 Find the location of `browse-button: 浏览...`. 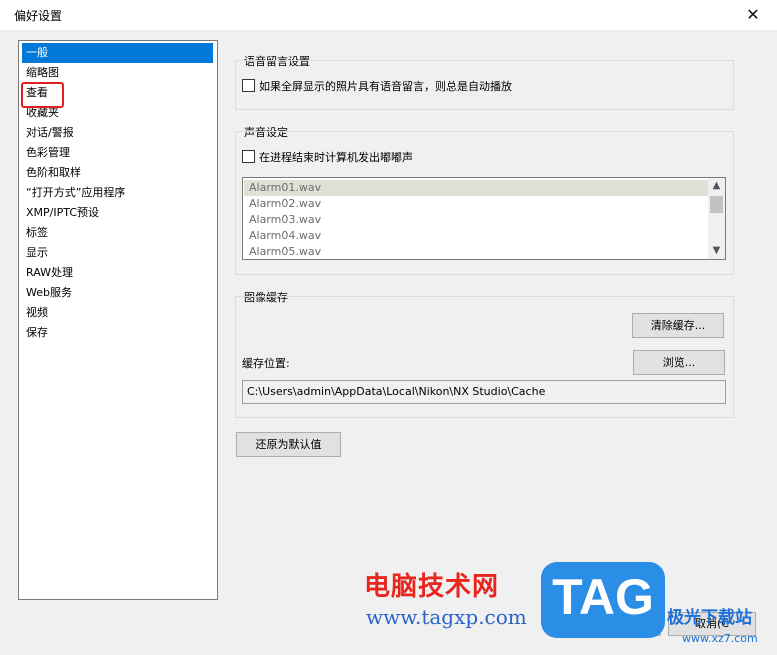

browse-button: 浏览... is located at coordinates (679, 362).